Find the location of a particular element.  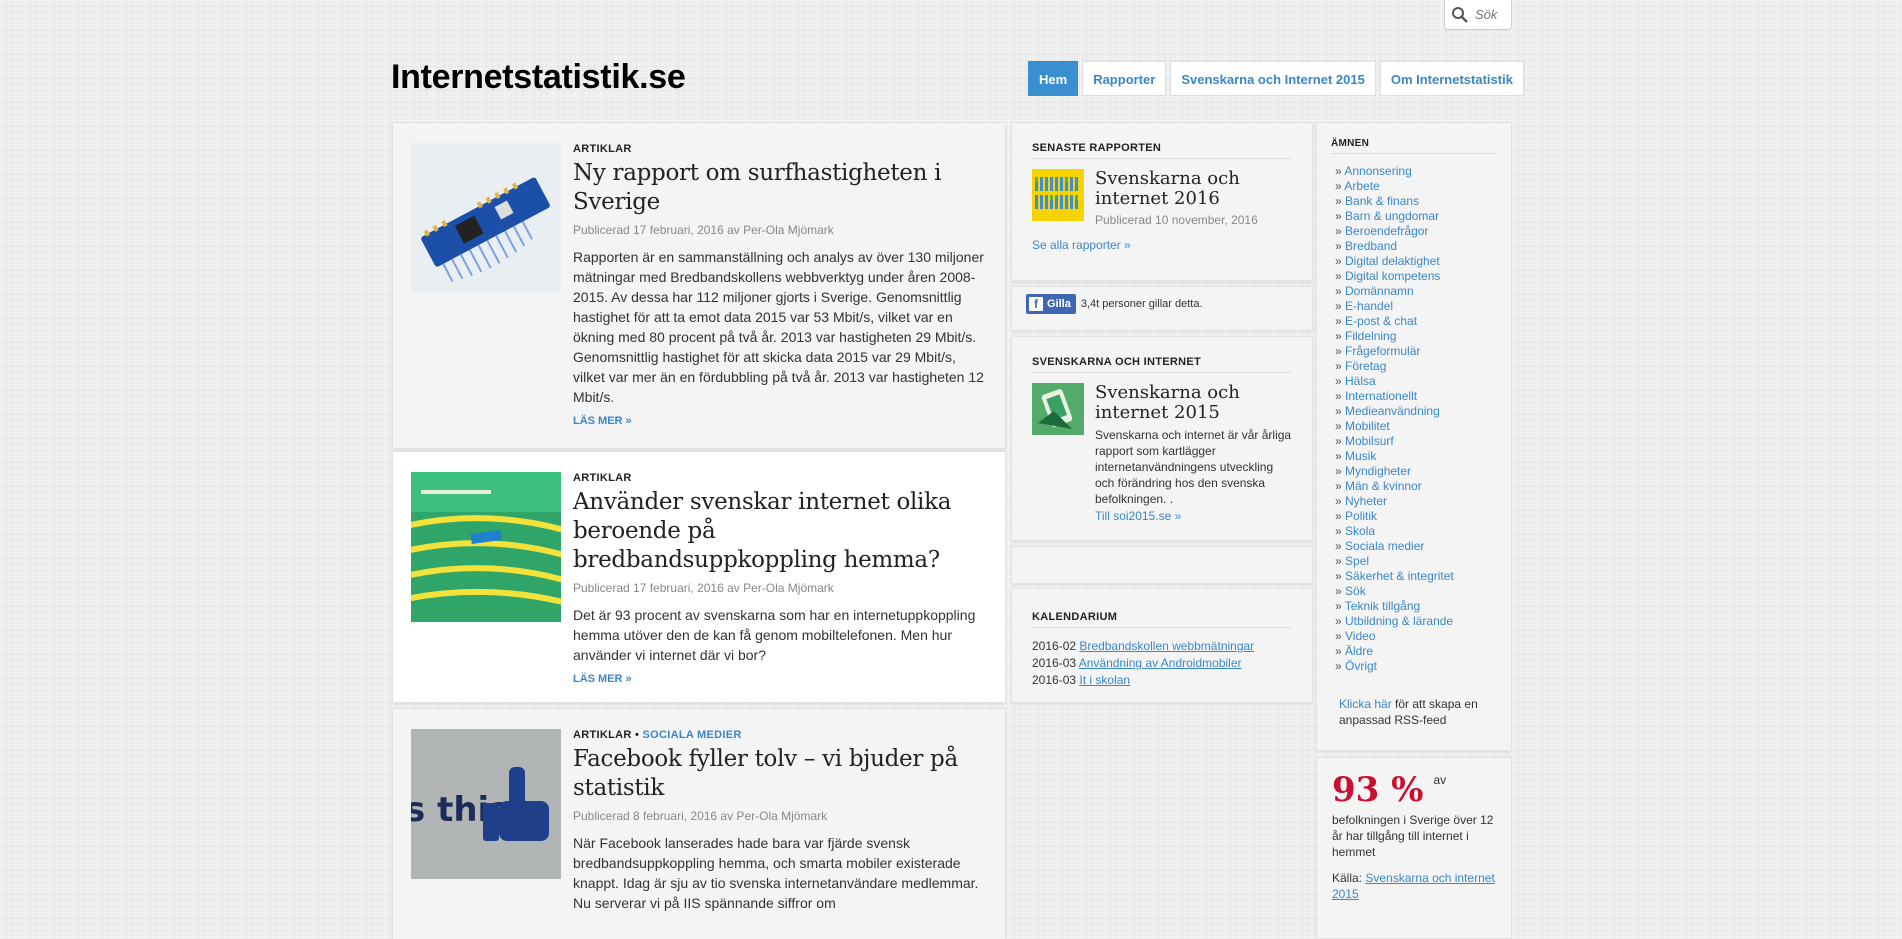

article-title: Ny rapport om surfhastigheten i Sverige is located at coordinates (779, 188).